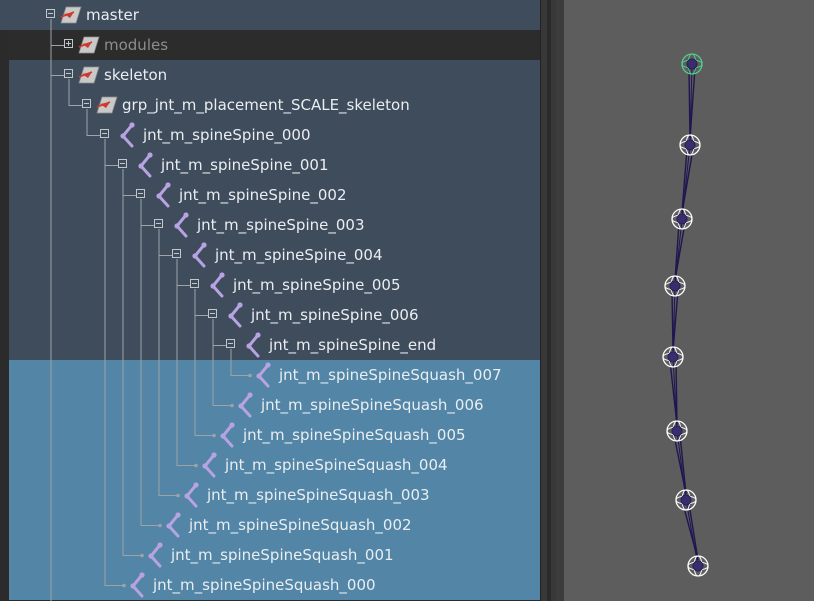 The image size is (814, 601). What do you see at coordinates (280, 225) in the screenshot?
I see `outliner-item-label: jnt_m_spineSpine_003` at bounding box center [280, 225].